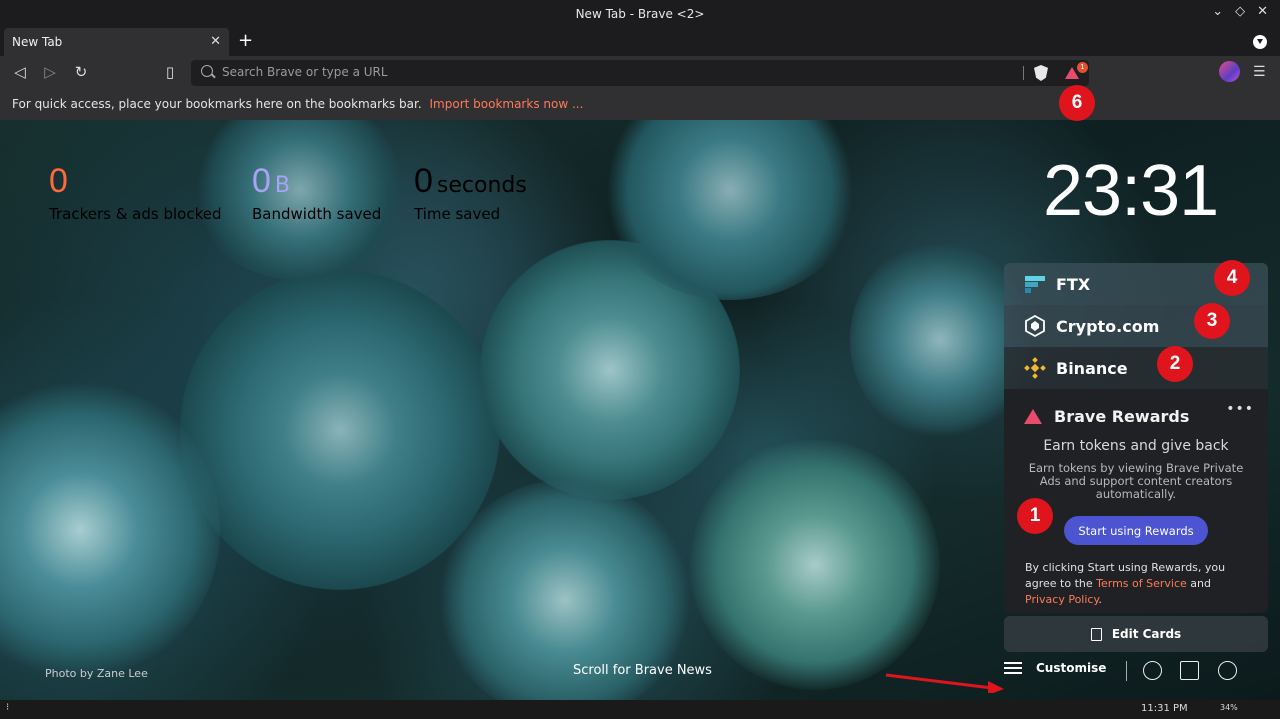 This screenshot has width=1280, height=719. Describe the element at coordinates (1175, 364) in the screenshot. I see `annotation-marker-2: 2` at that location.